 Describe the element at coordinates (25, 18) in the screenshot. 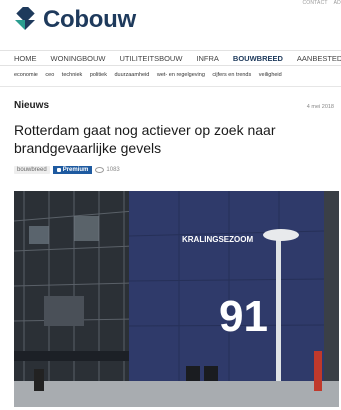

I see `logo-mark-icon` at that location.